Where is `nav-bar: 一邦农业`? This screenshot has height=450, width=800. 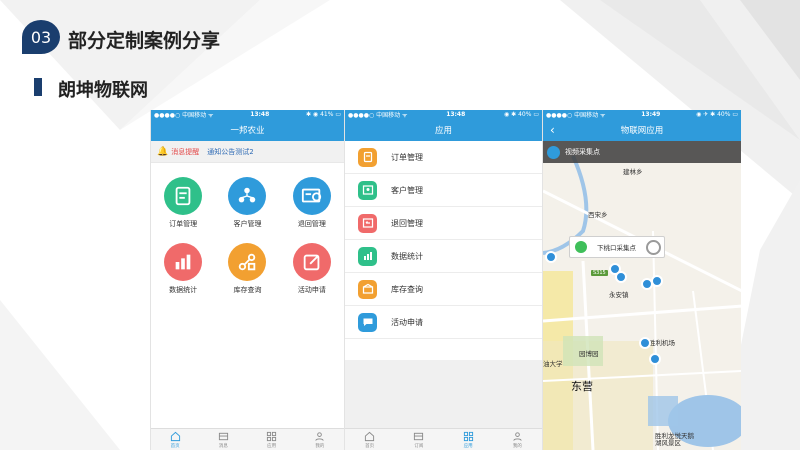 nav-bar: 一邦农业 is located at coordinates (247, 130).